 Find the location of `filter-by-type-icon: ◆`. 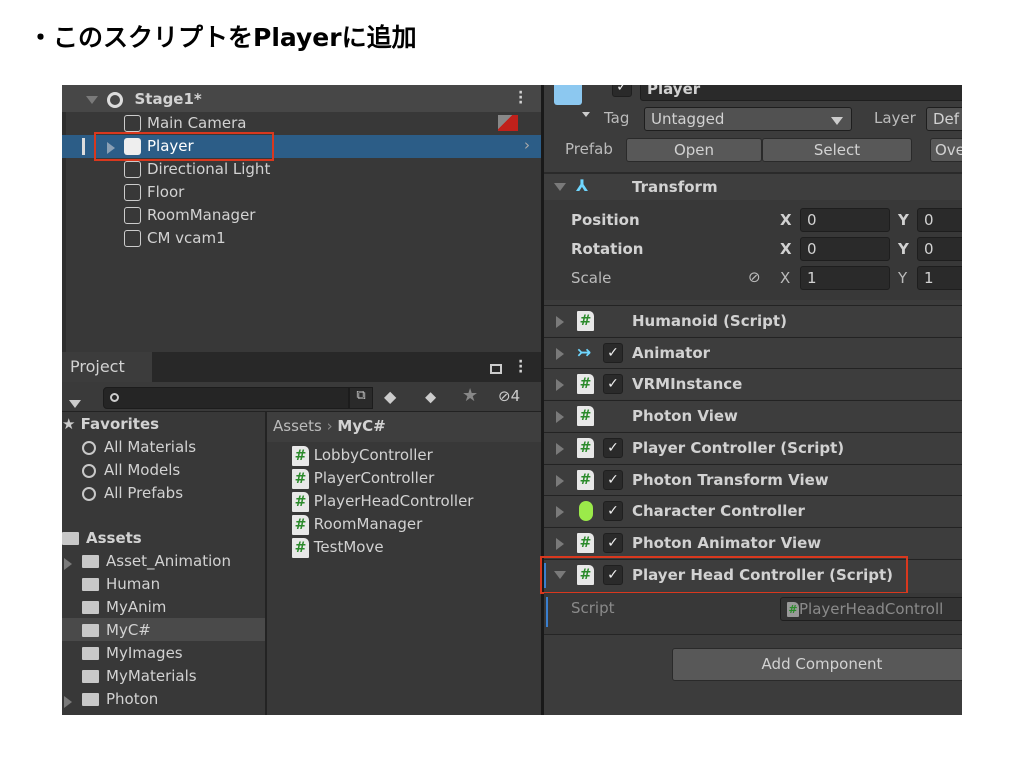

filter-by-type-icon: ◆ is located at coordinates (390, 396).